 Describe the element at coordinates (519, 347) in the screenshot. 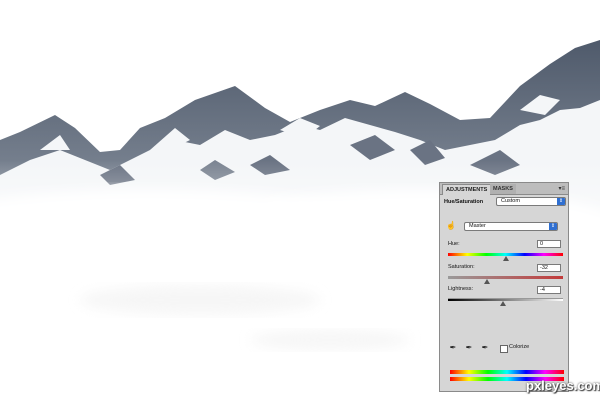

I see `colorize-label: Colorize` at that location.